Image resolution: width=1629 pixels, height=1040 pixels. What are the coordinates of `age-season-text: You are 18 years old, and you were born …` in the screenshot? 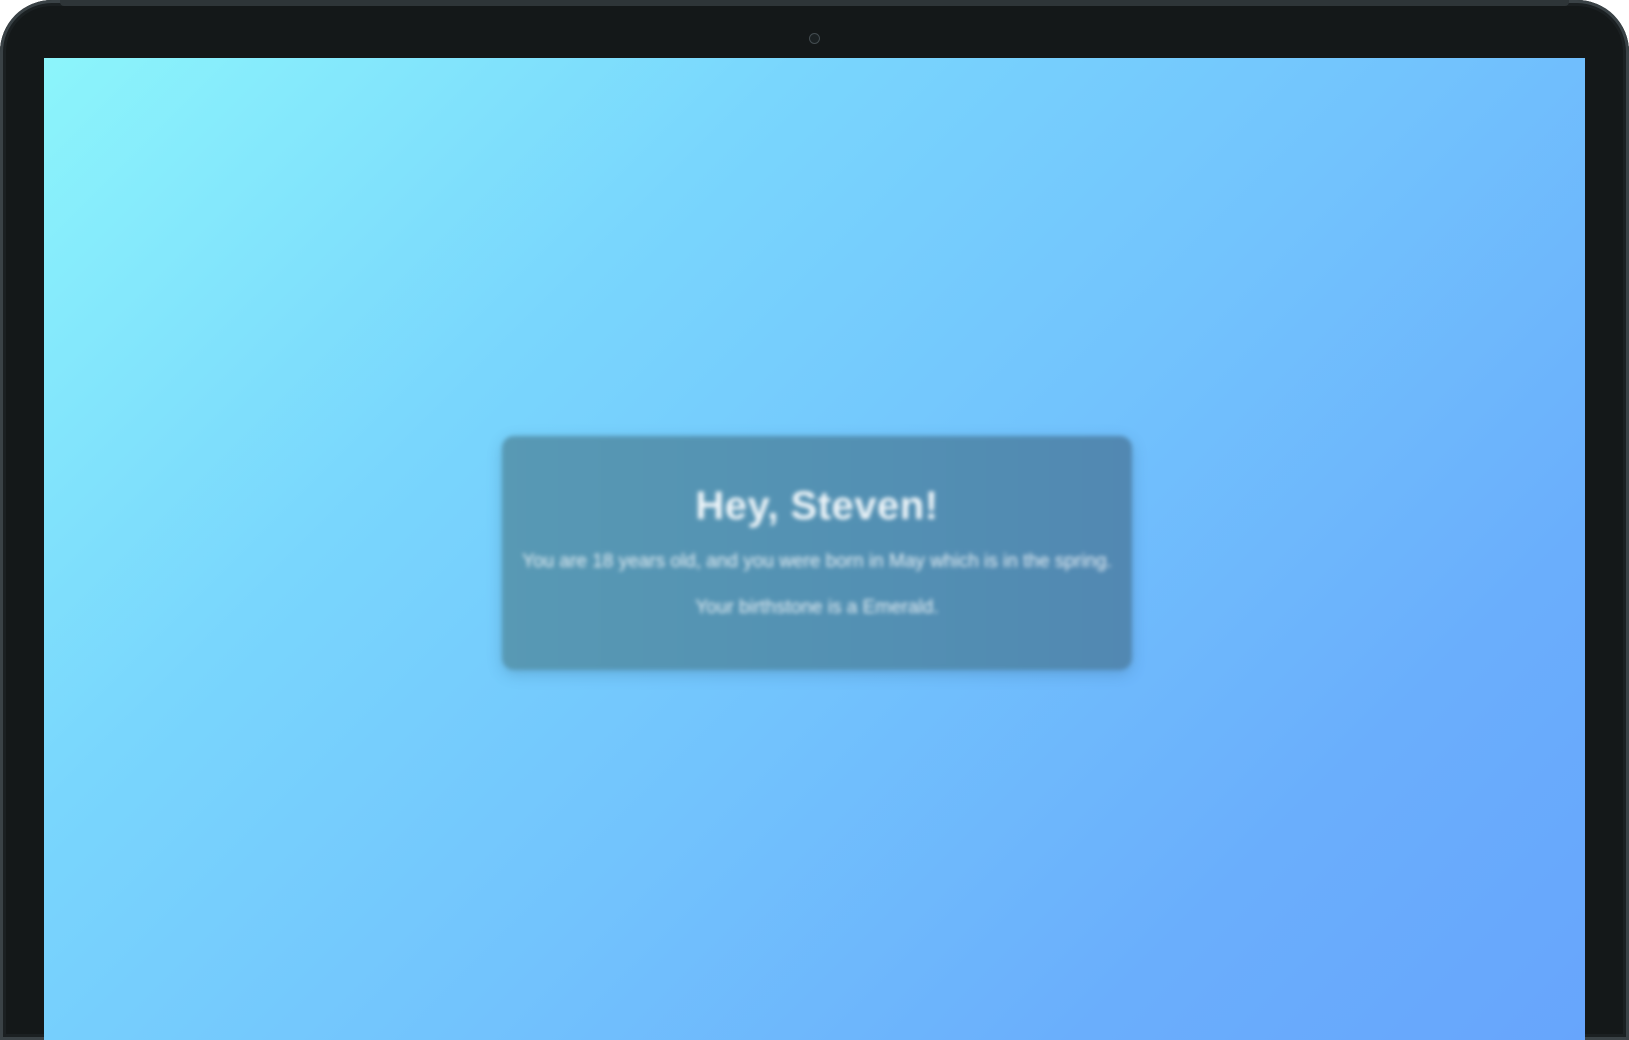 It's located at (817, 561).